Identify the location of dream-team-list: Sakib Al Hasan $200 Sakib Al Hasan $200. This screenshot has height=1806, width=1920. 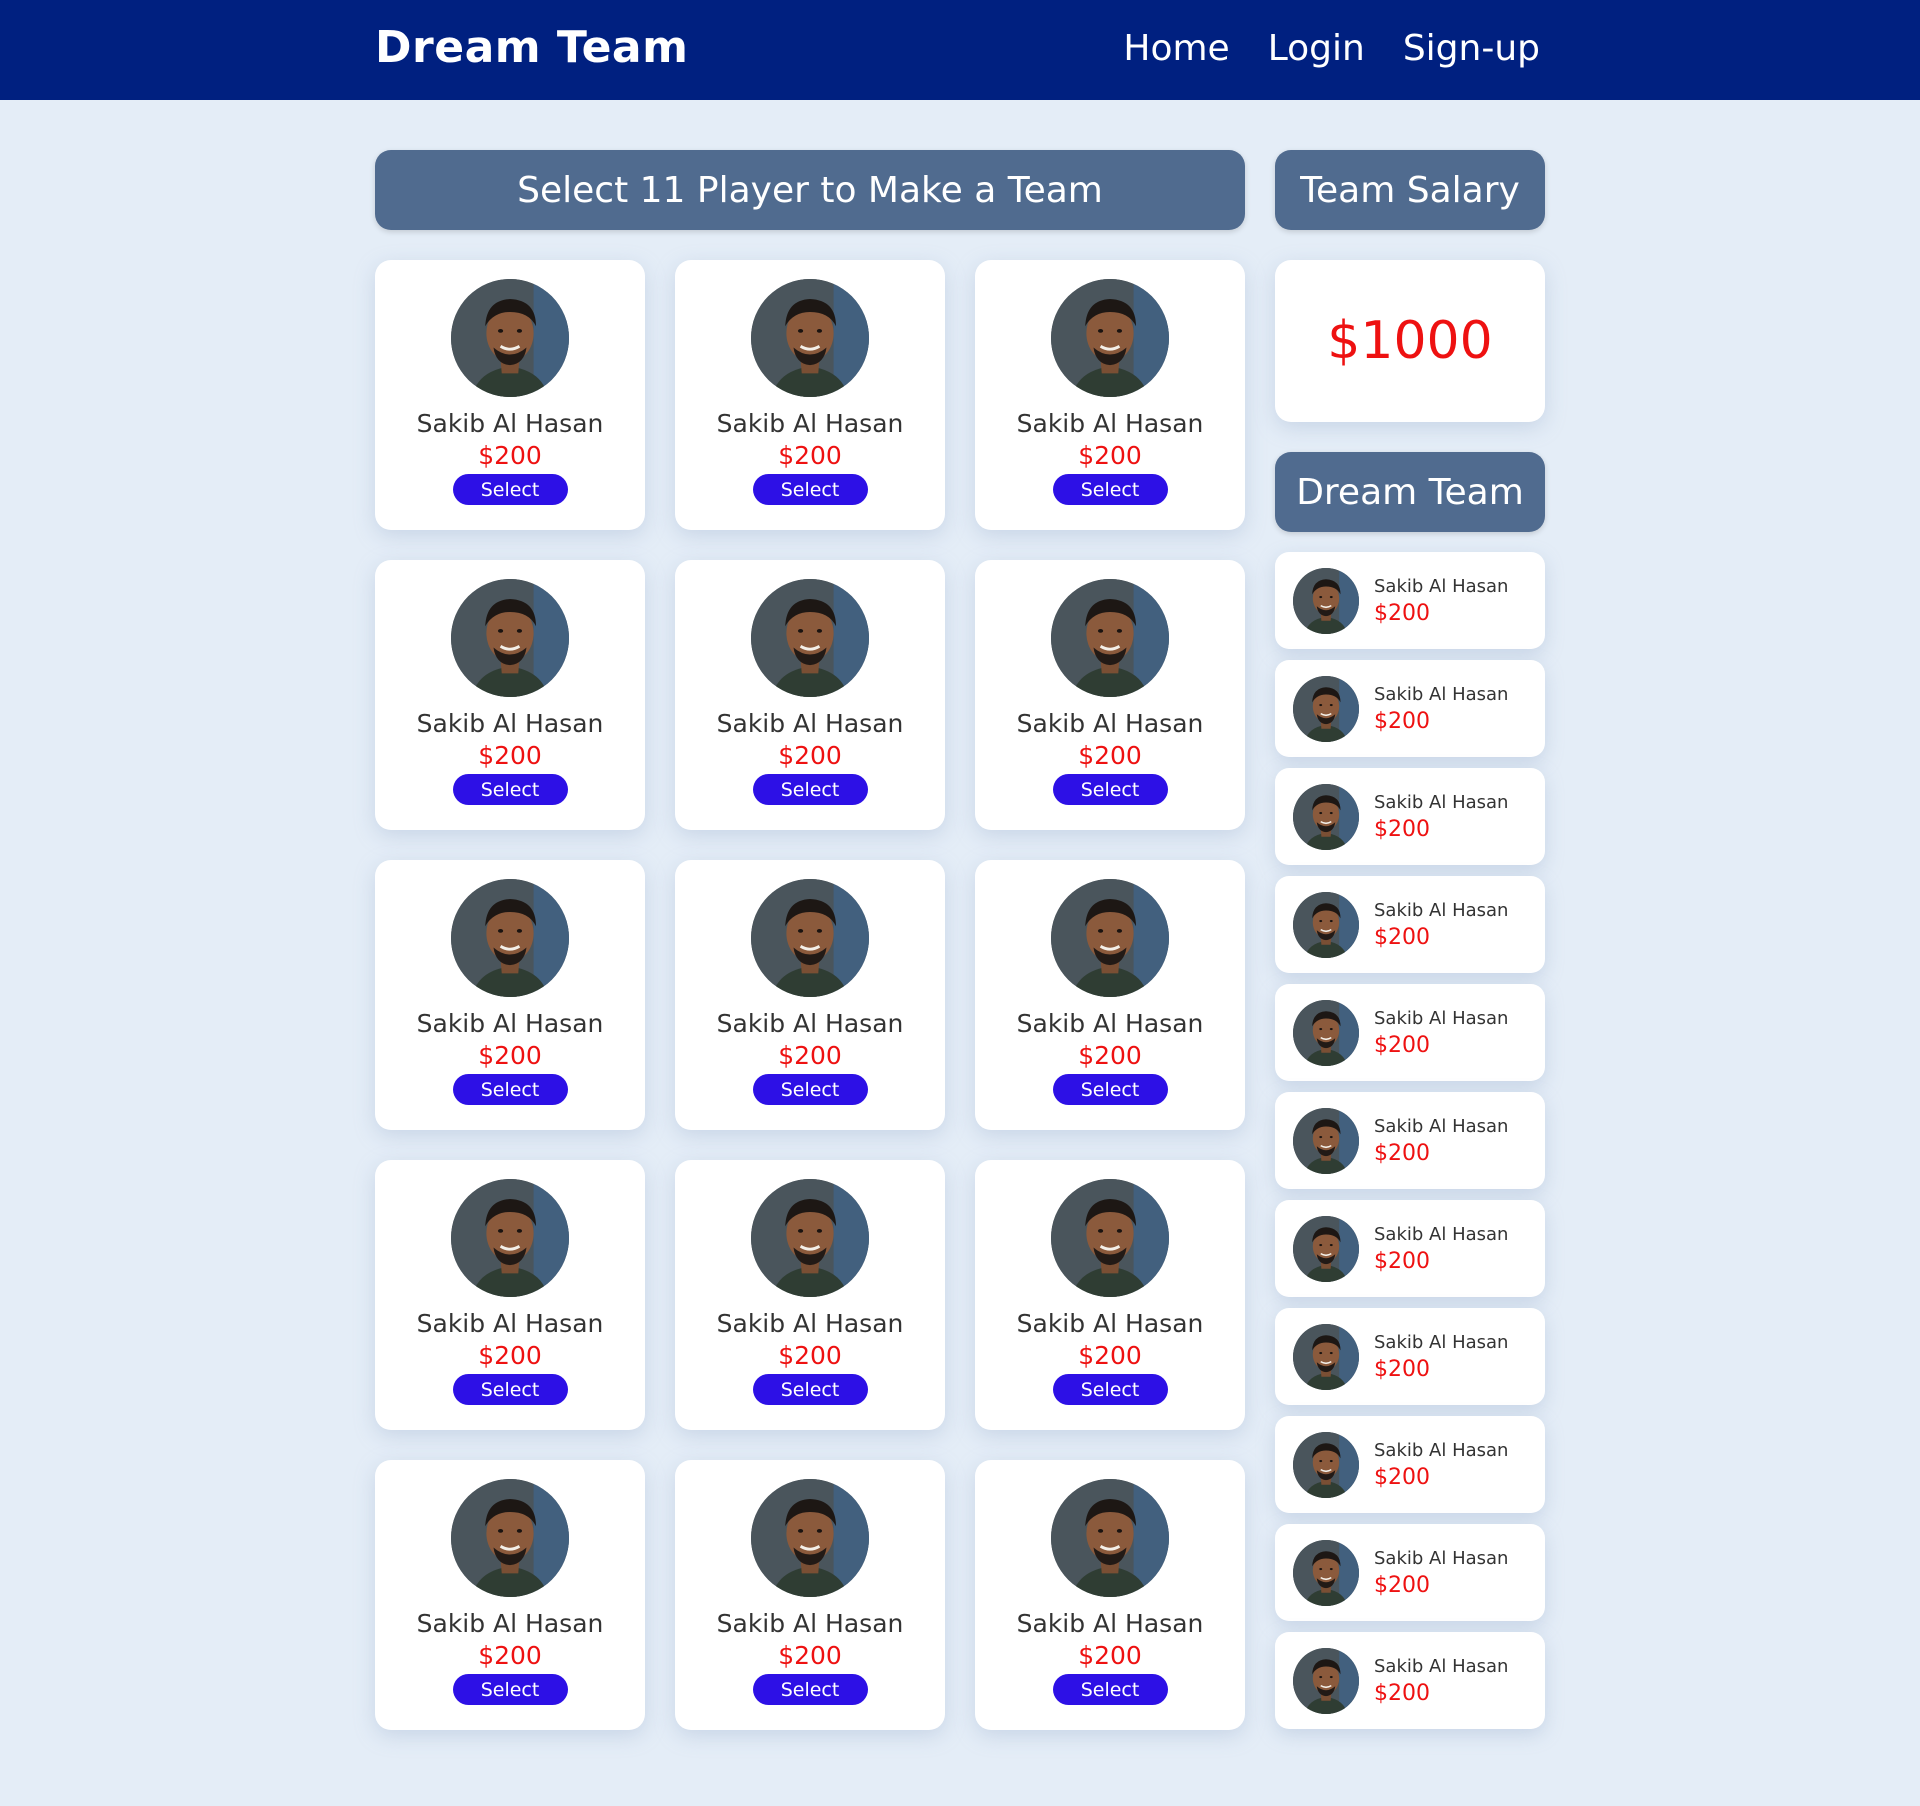
(1410, 1140).